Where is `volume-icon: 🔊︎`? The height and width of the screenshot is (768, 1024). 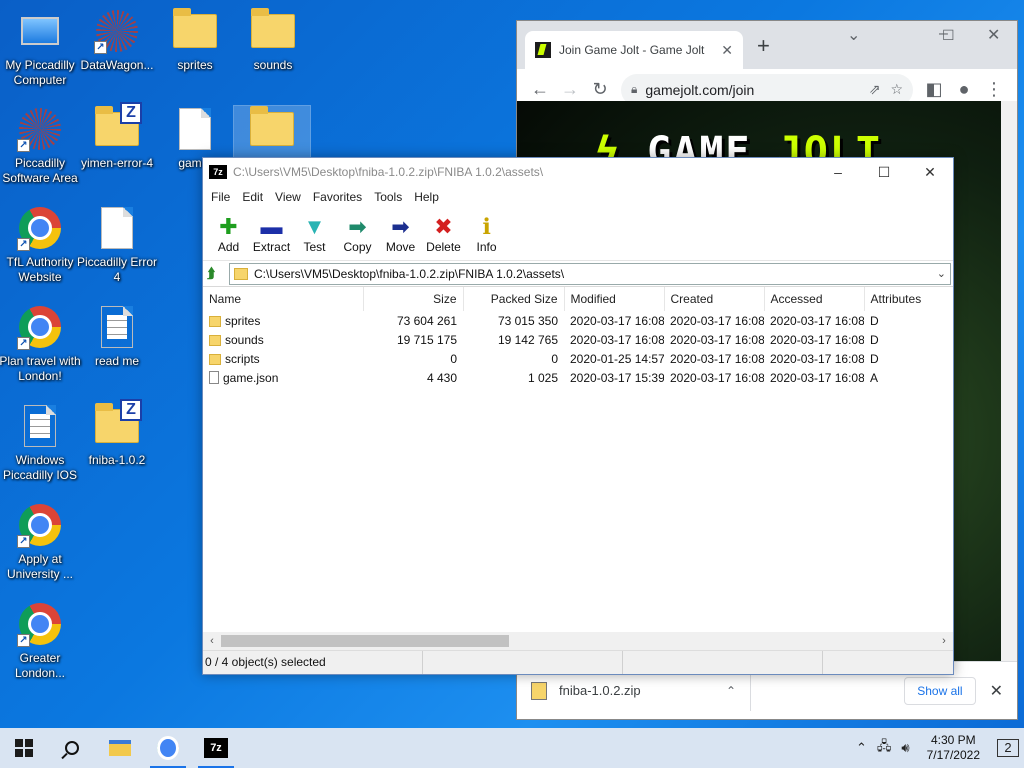 volume-icon: 🔊︎ is located at coordinates (905, 748).